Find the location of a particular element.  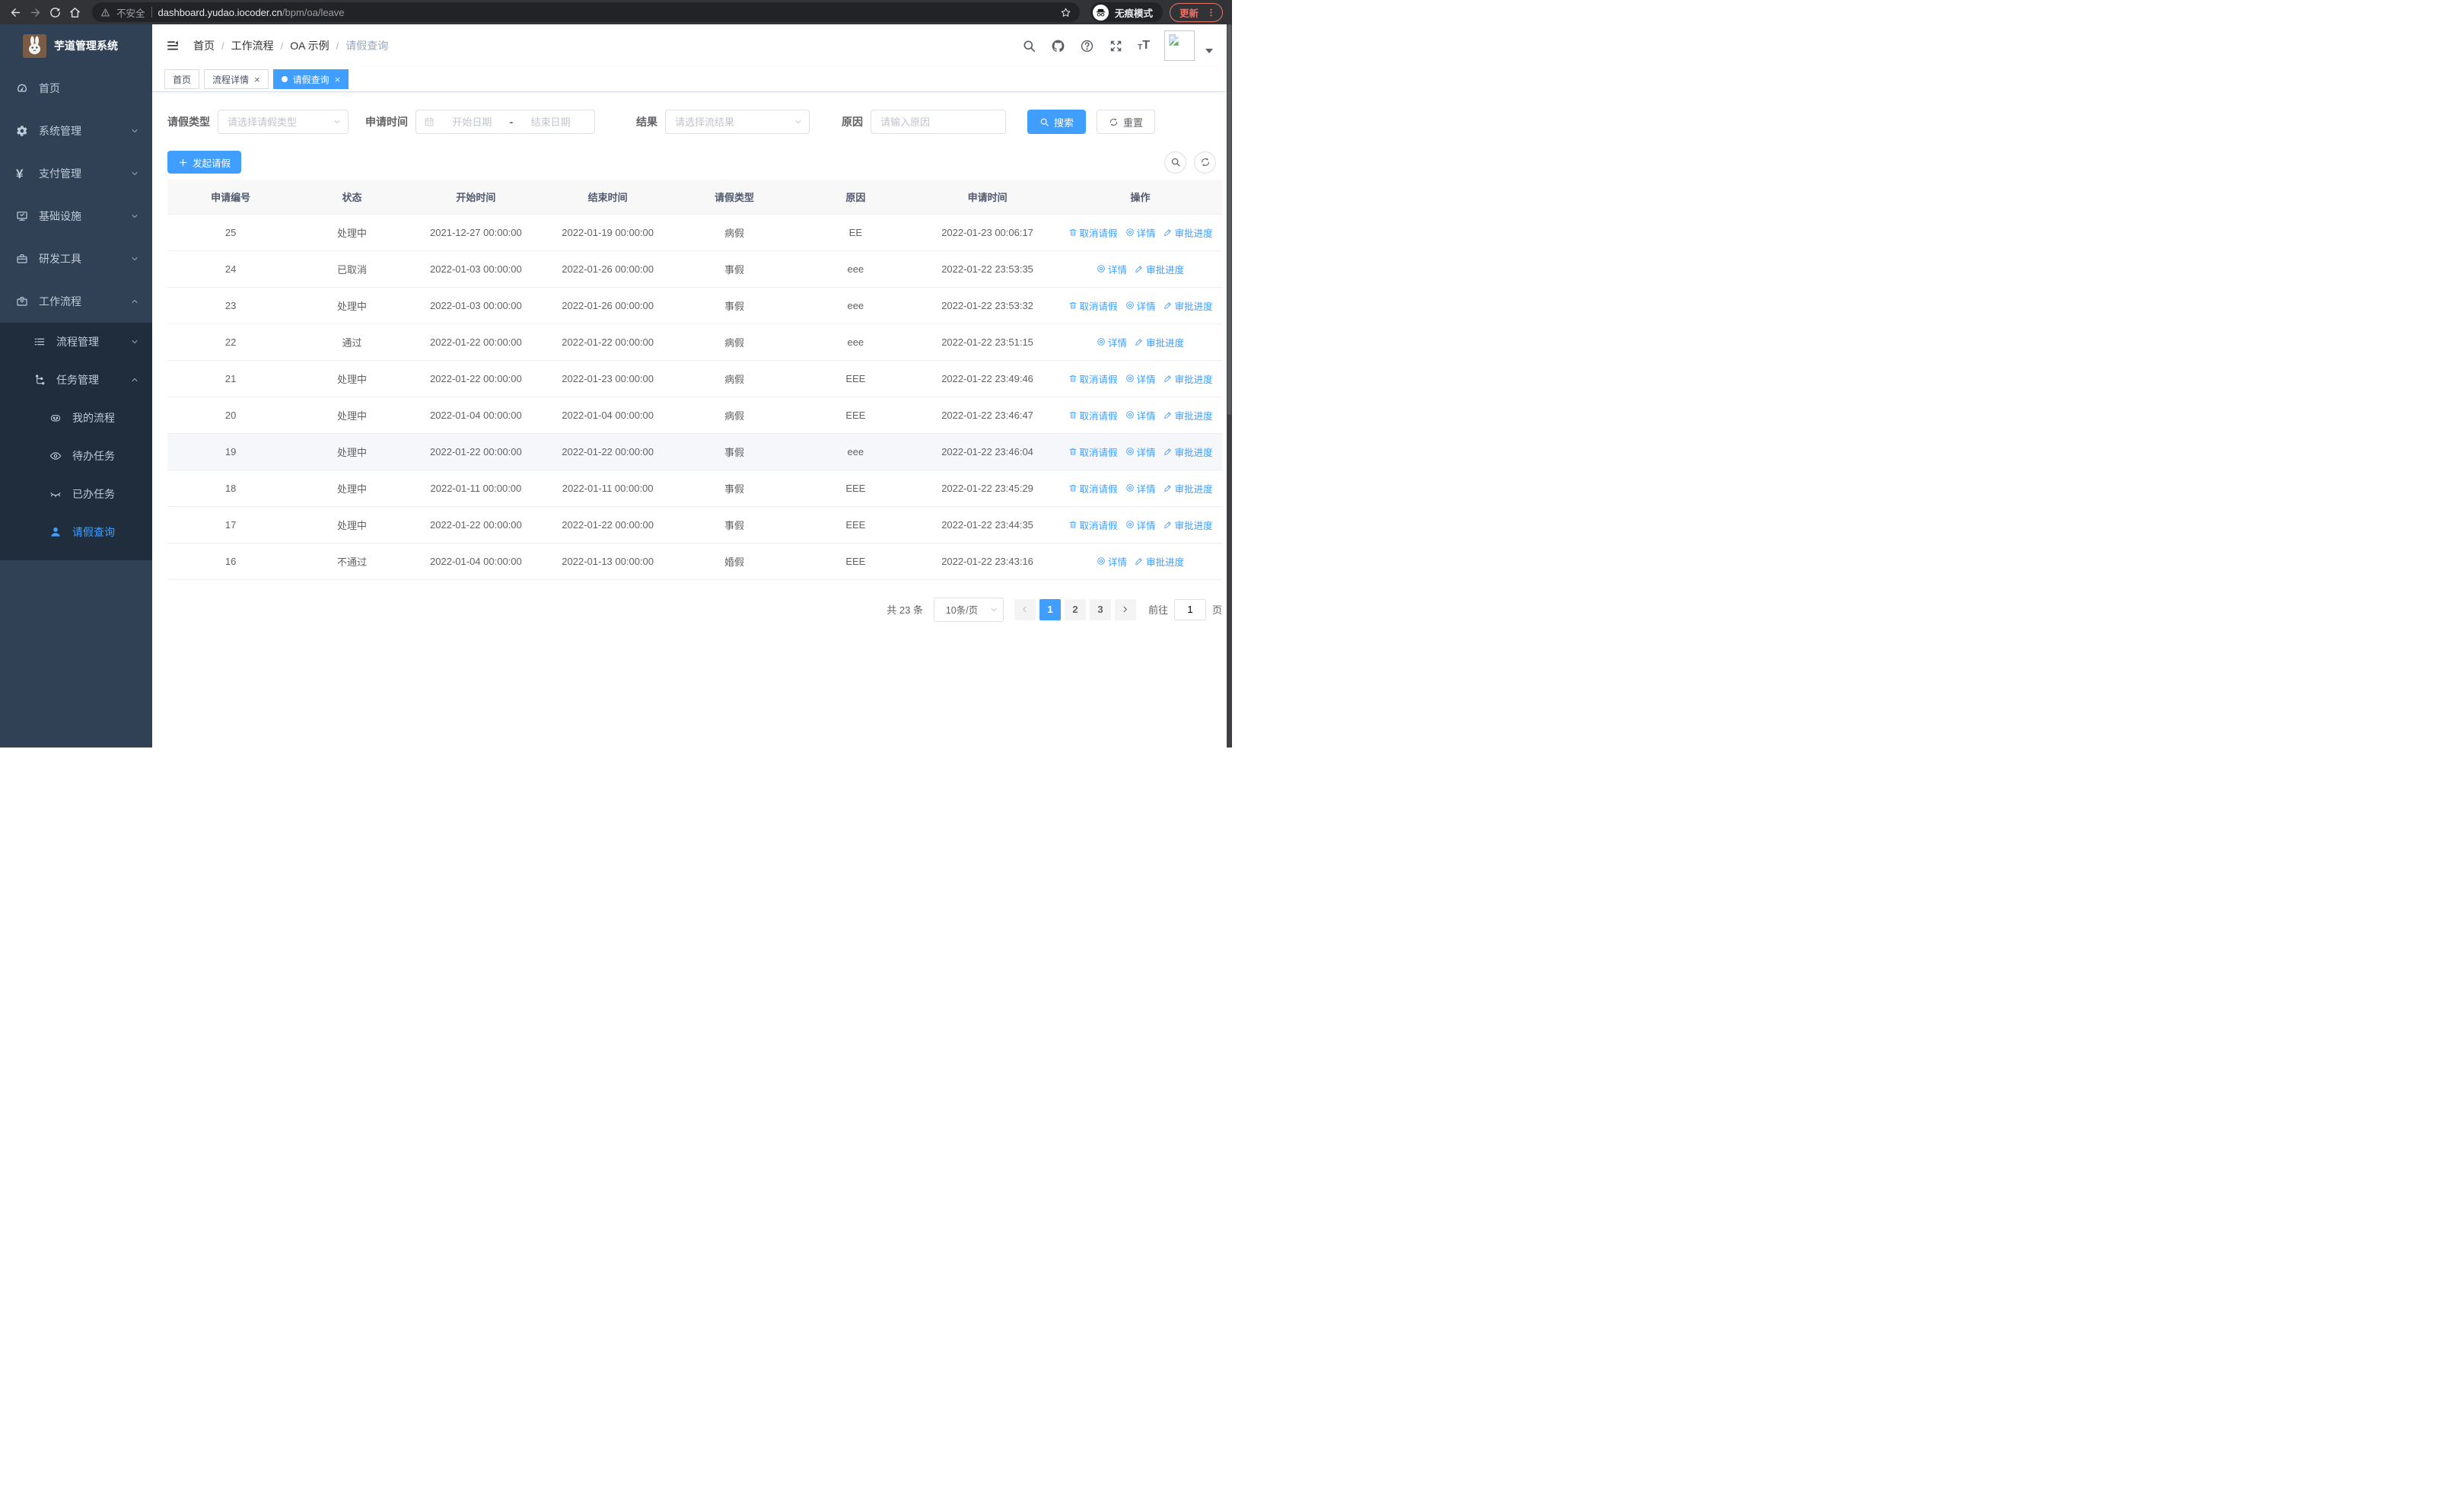

header-search-icon is located at coordinates (1029, 46).